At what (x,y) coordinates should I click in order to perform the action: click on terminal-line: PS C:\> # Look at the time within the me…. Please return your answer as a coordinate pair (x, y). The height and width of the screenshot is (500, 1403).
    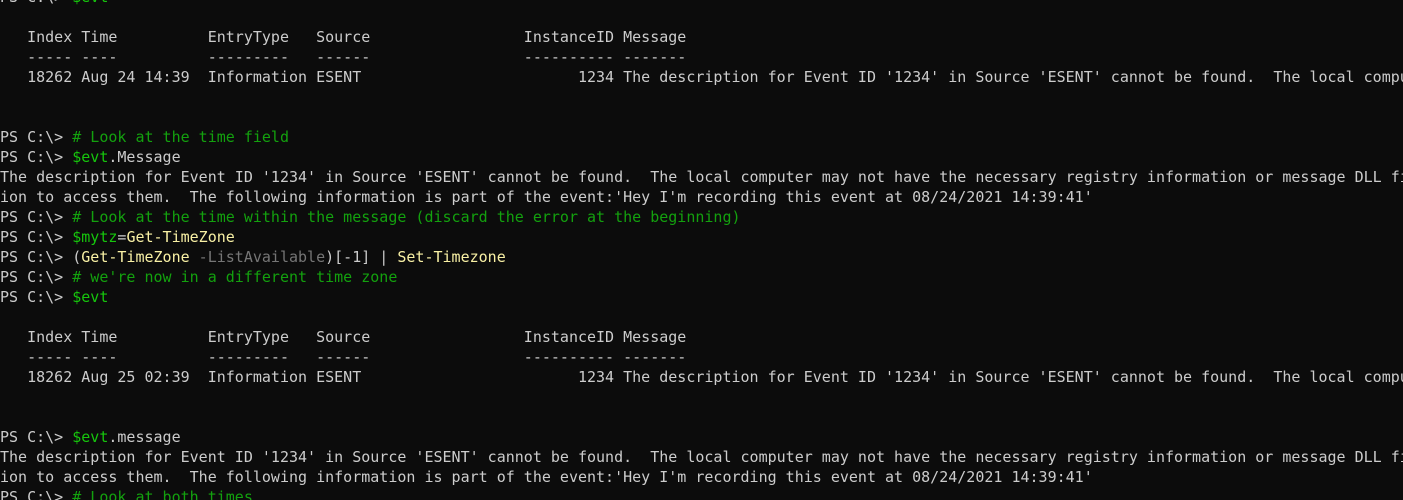
    Looking at the image, I should click on (701, 217).